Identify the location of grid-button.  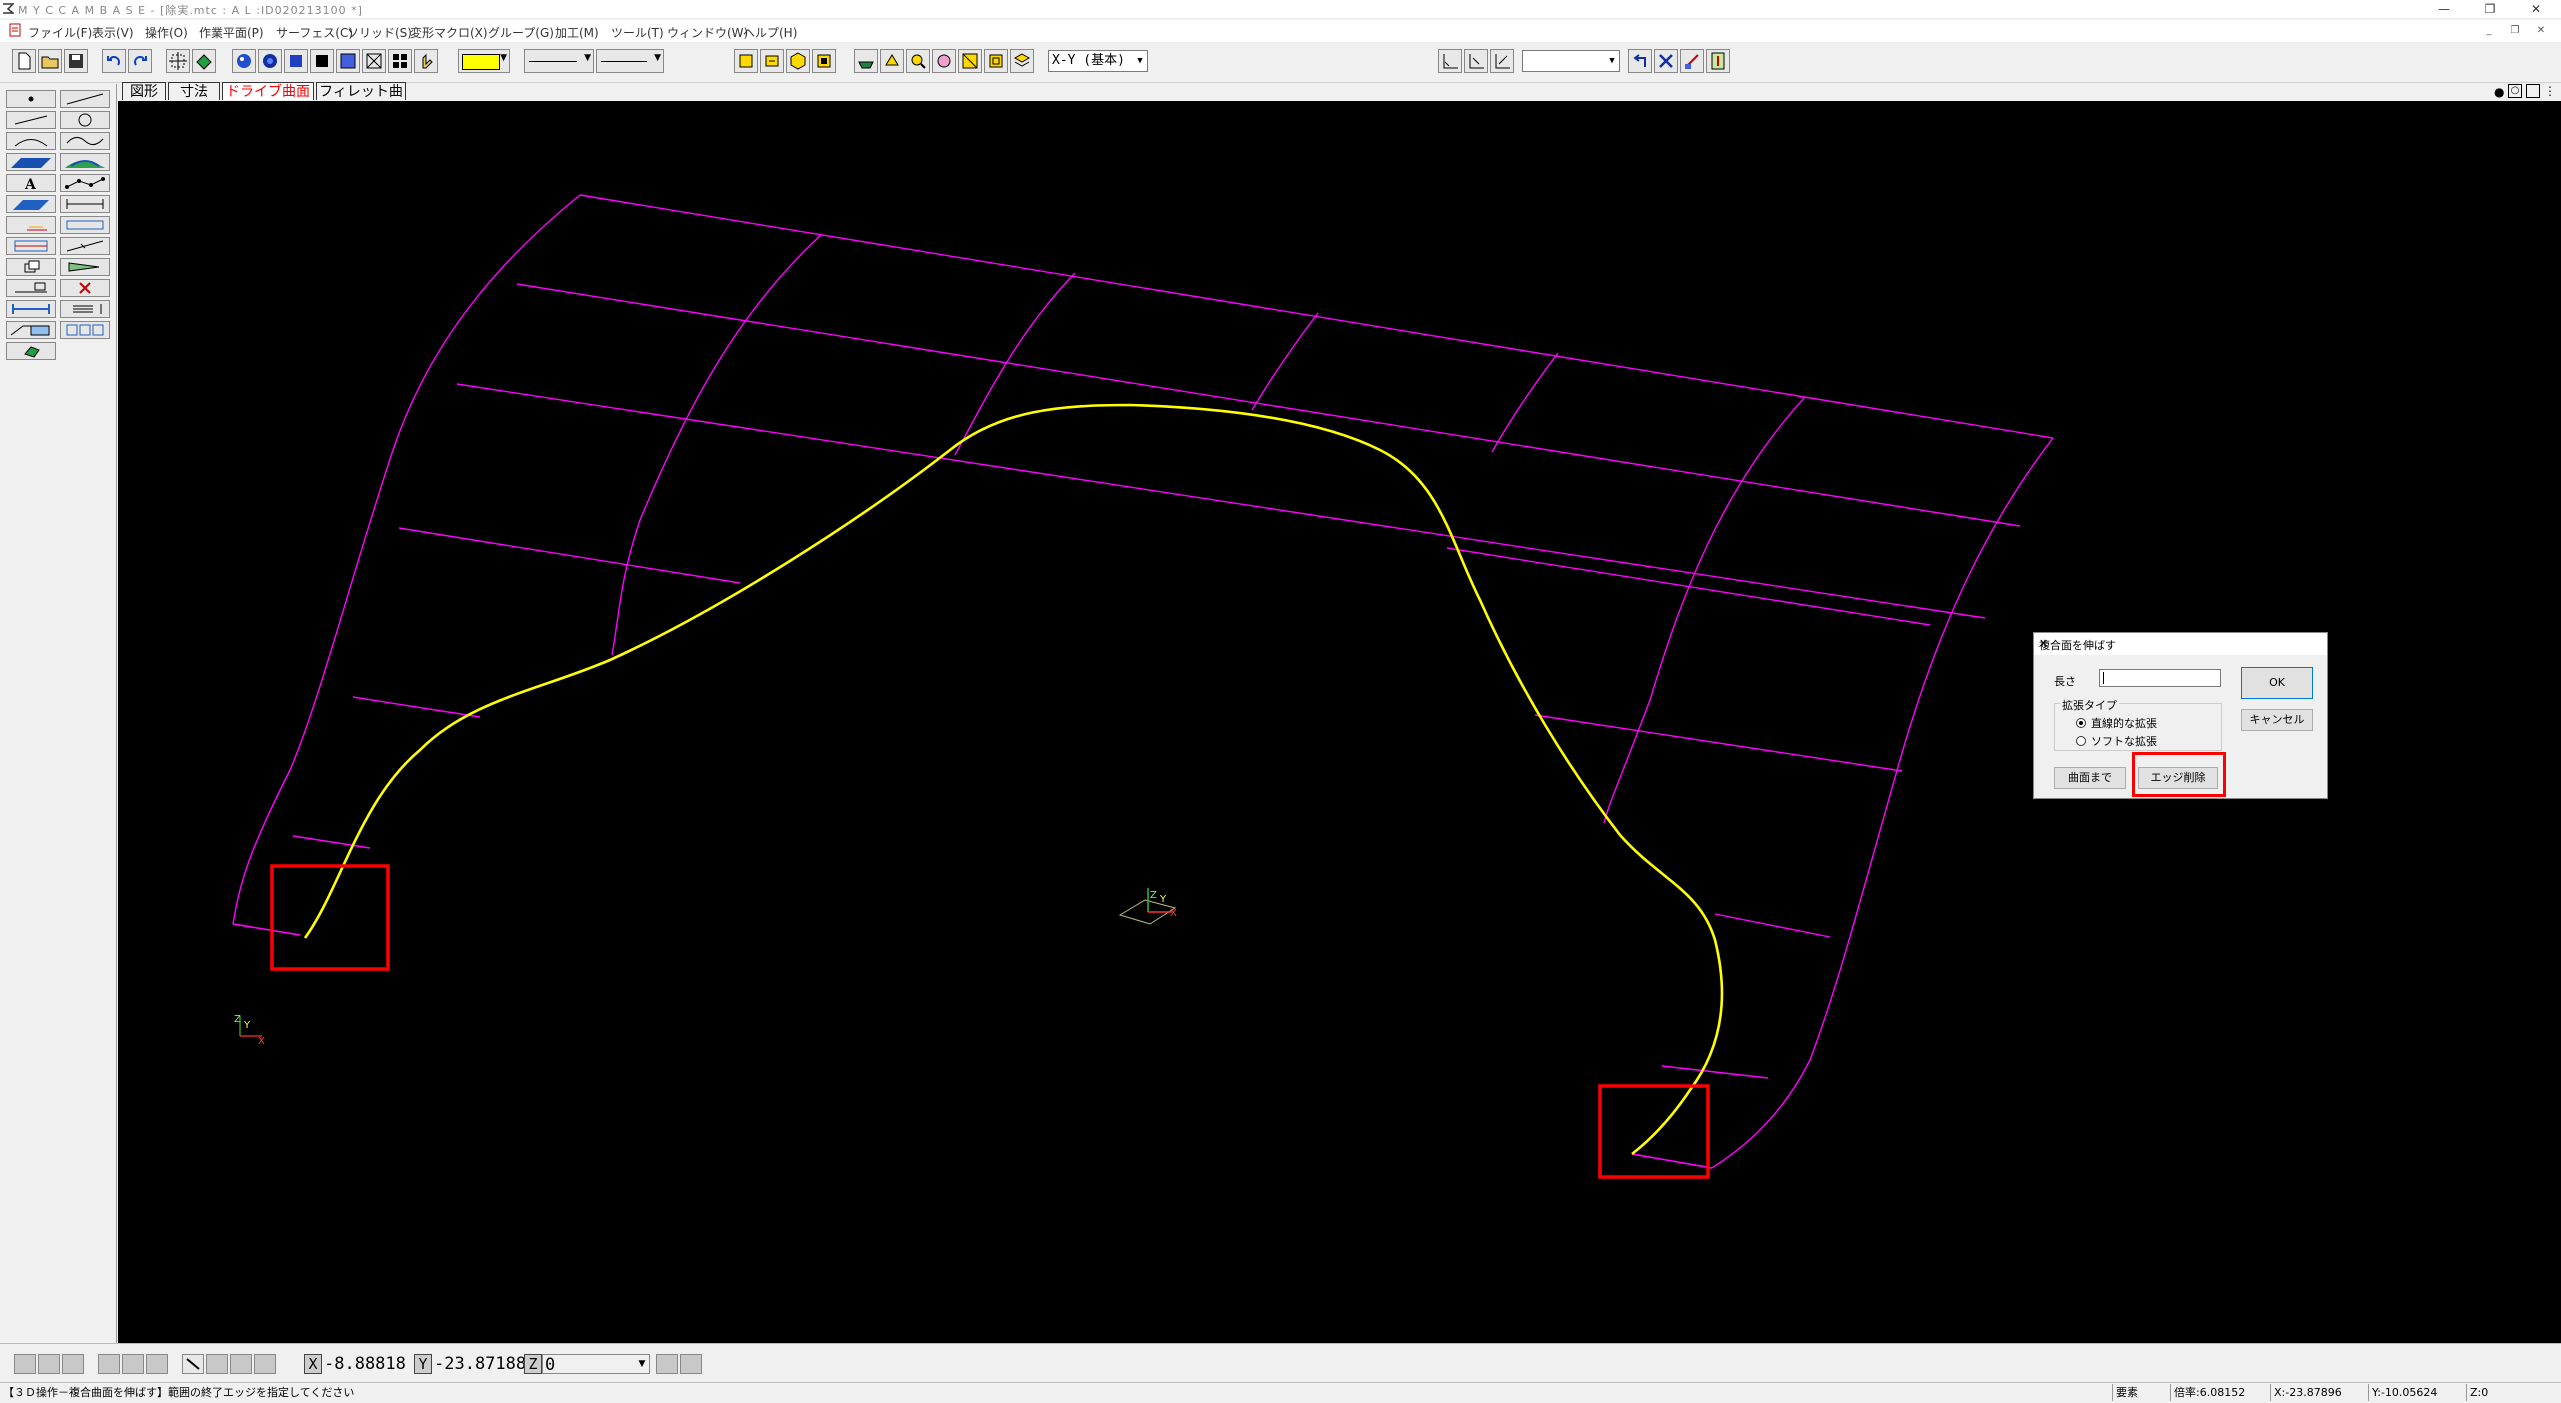
(400, 61).